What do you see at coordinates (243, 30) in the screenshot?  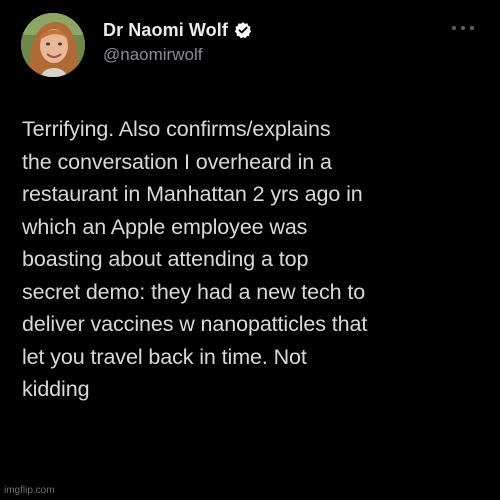 I see `verified-badge-icon` at bounding box center [243, 30].